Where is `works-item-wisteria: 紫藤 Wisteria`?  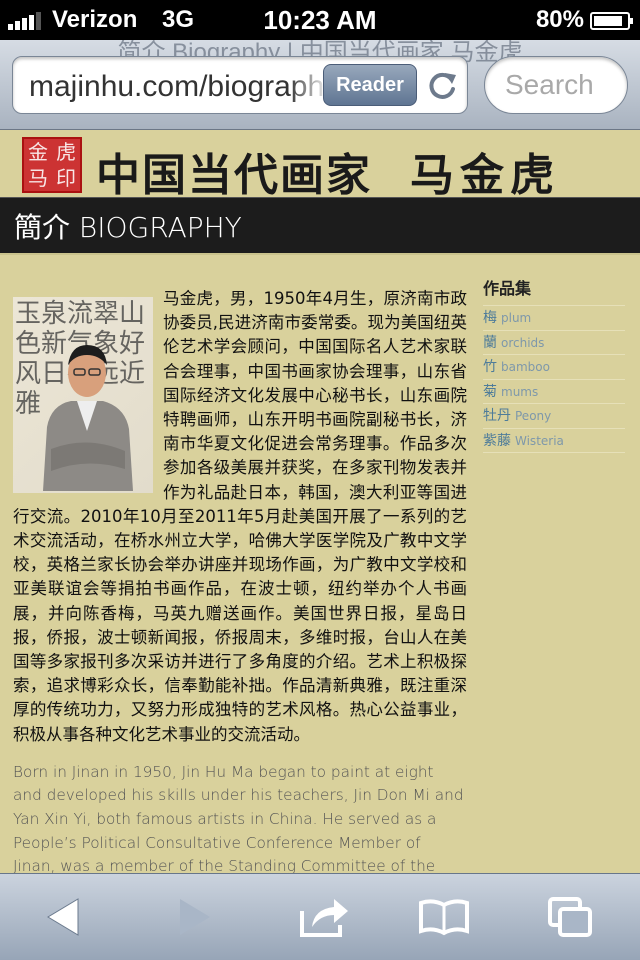 works-item-wisteria: 紫藤 Wisteria is located at coordinates (554, 441).